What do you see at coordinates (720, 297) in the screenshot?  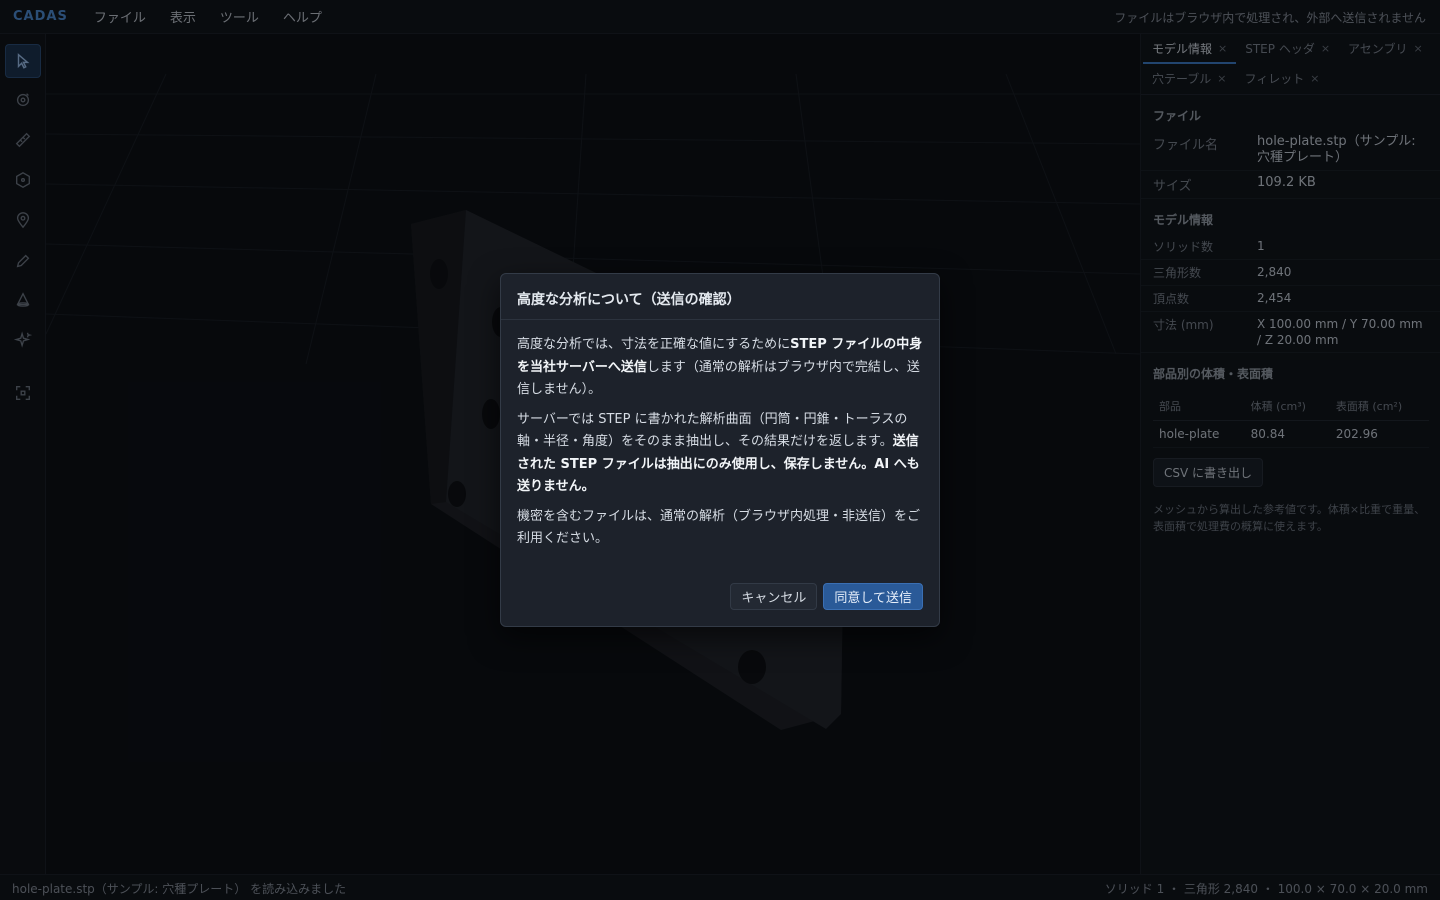 I see `dialog-title: 高度な分析について（送信の確認）` at bounding box center [720, 297].